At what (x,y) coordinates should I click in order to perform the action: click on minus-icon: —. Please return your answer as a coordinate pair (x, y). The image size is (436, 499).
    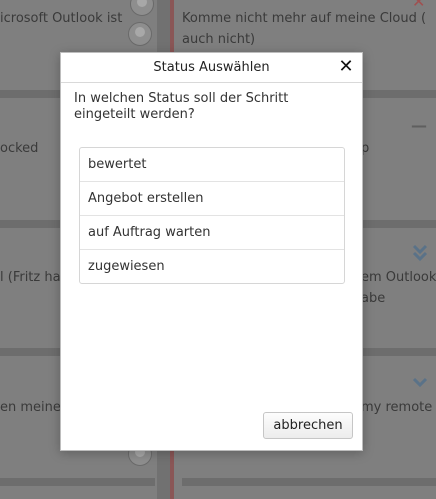
    Looking at the image, I should click on (419, 125).